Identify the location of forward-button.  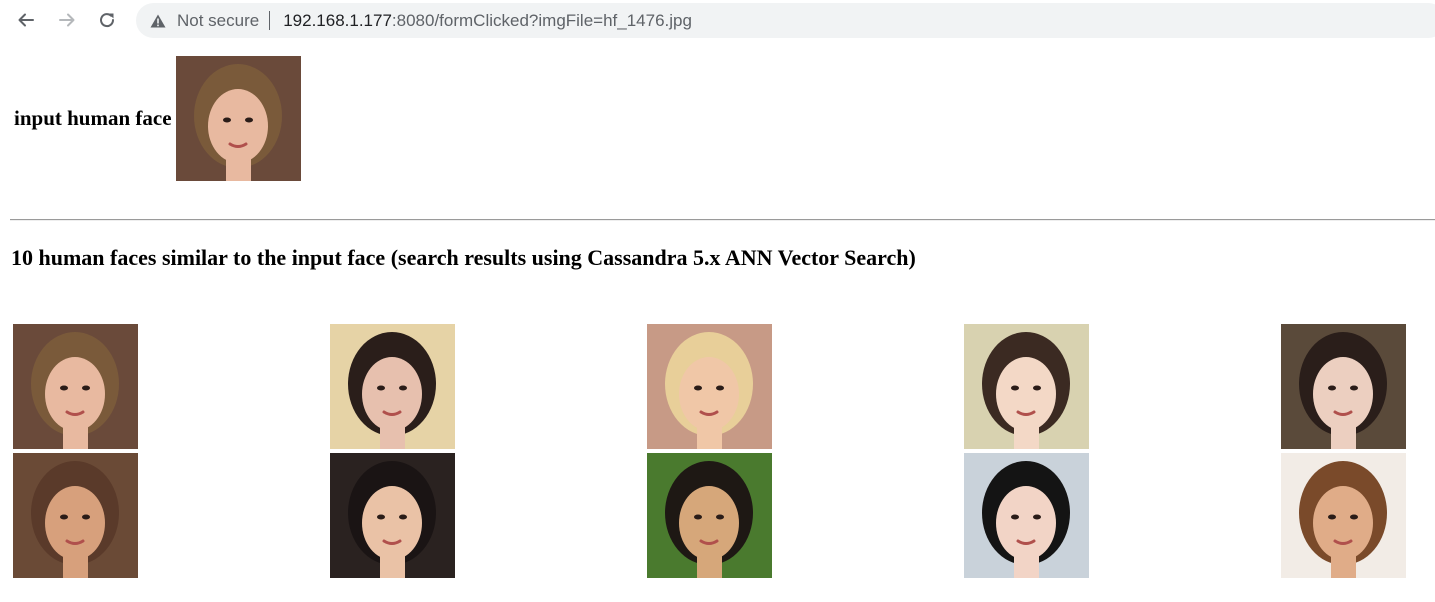
(67, 20).